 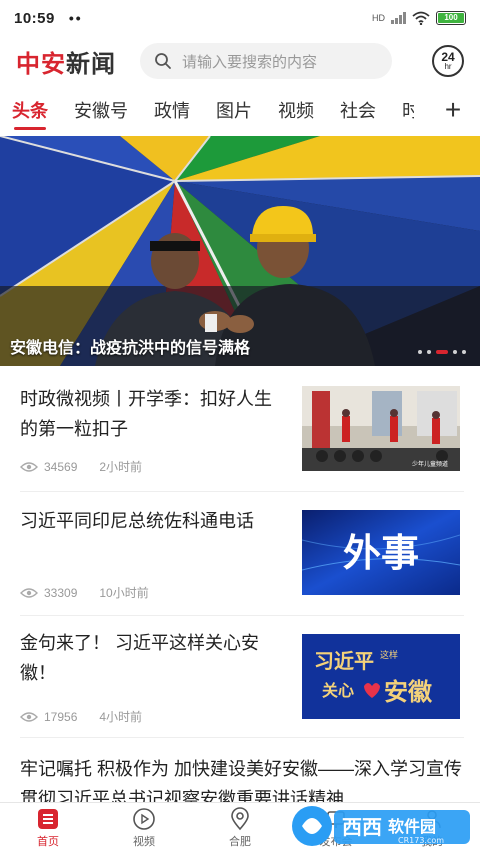 What do you see at coordinates (421, 840) in the screenshot?
I see `watermark-url: CR173.com` at bounding box center [421, 840].